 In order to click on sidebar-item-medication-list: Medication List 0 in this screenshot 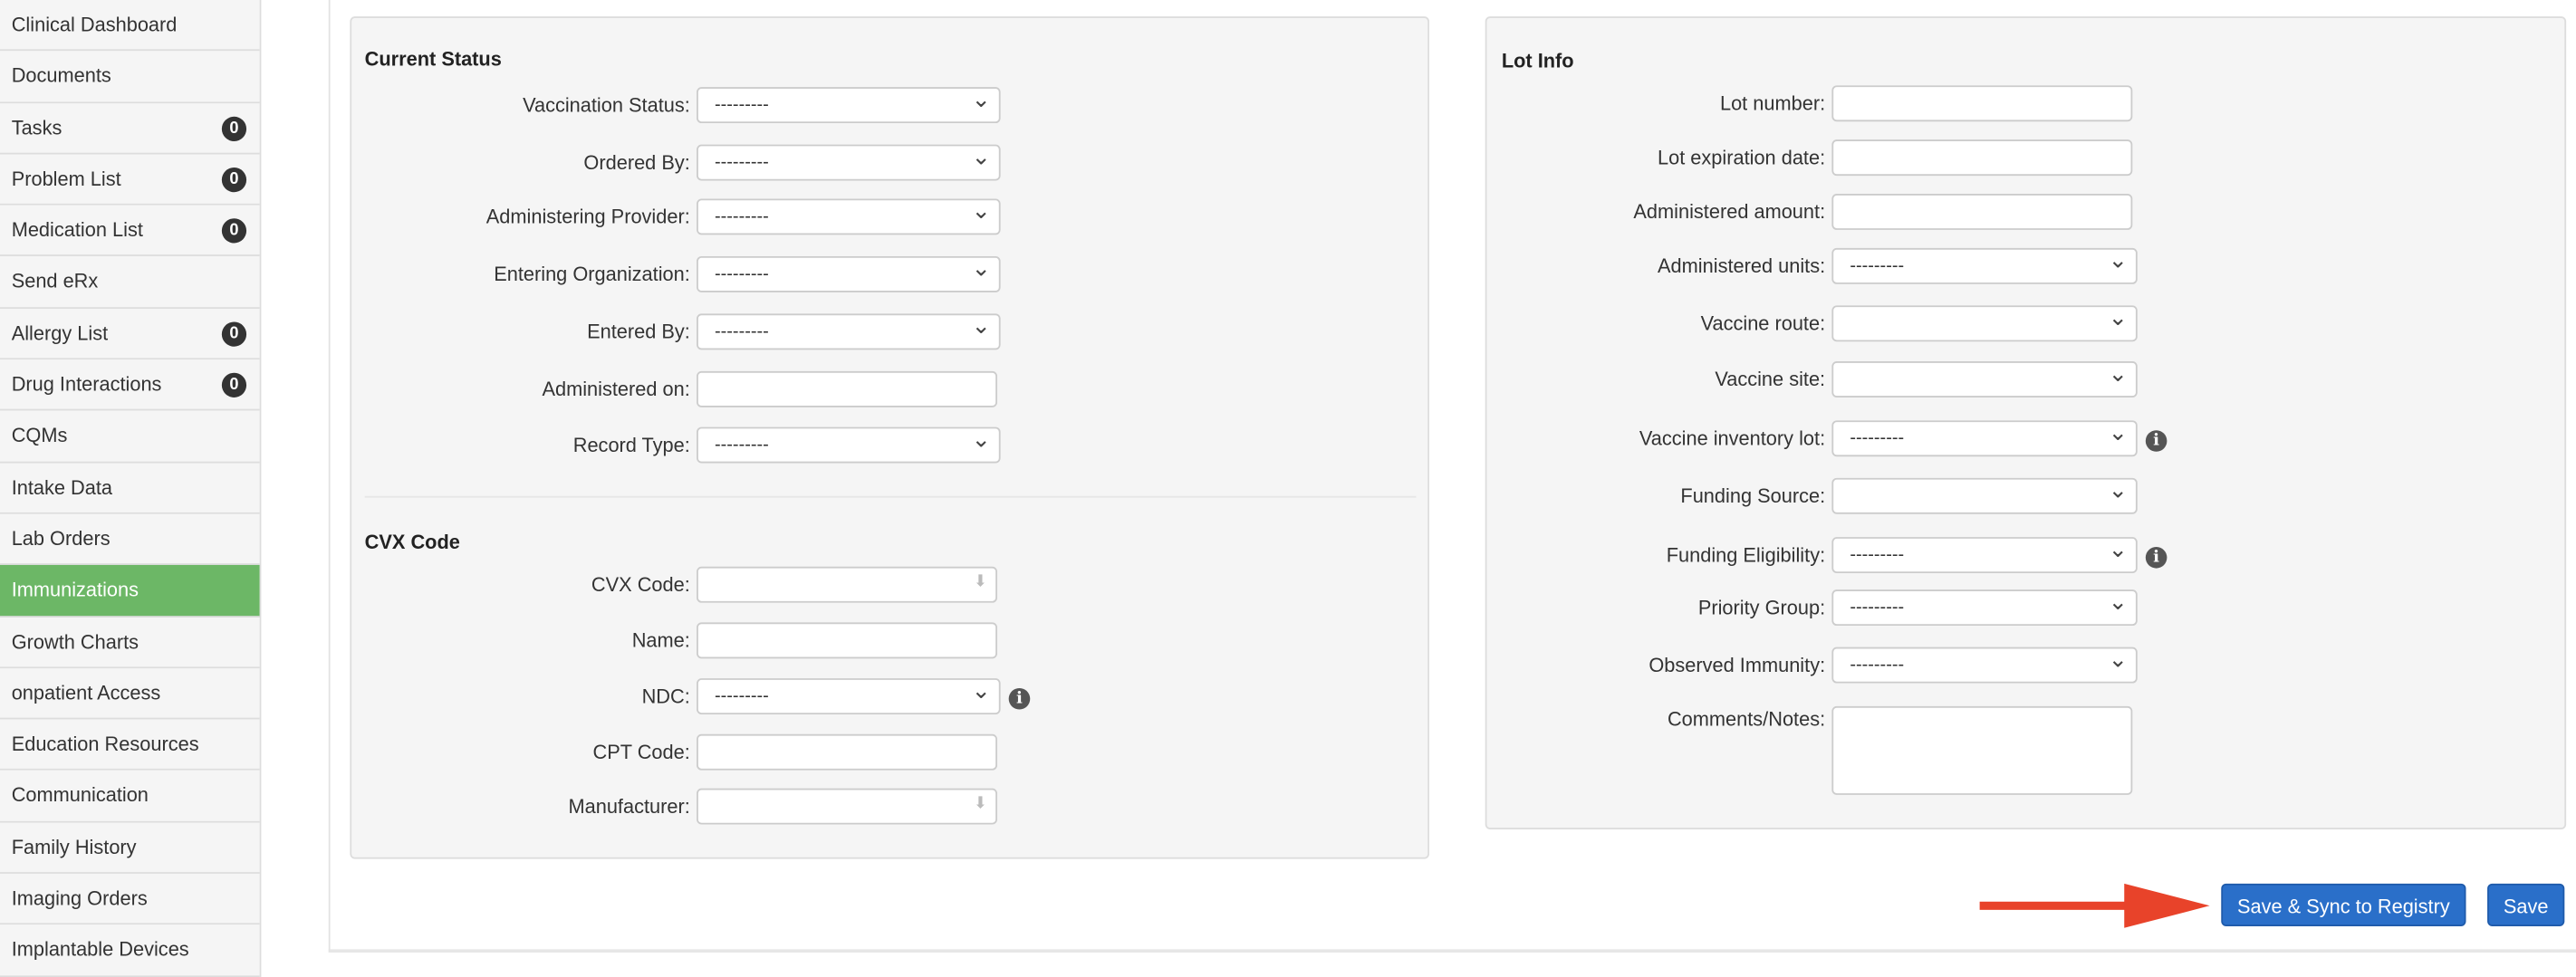, I will do `click(130, 232)`.